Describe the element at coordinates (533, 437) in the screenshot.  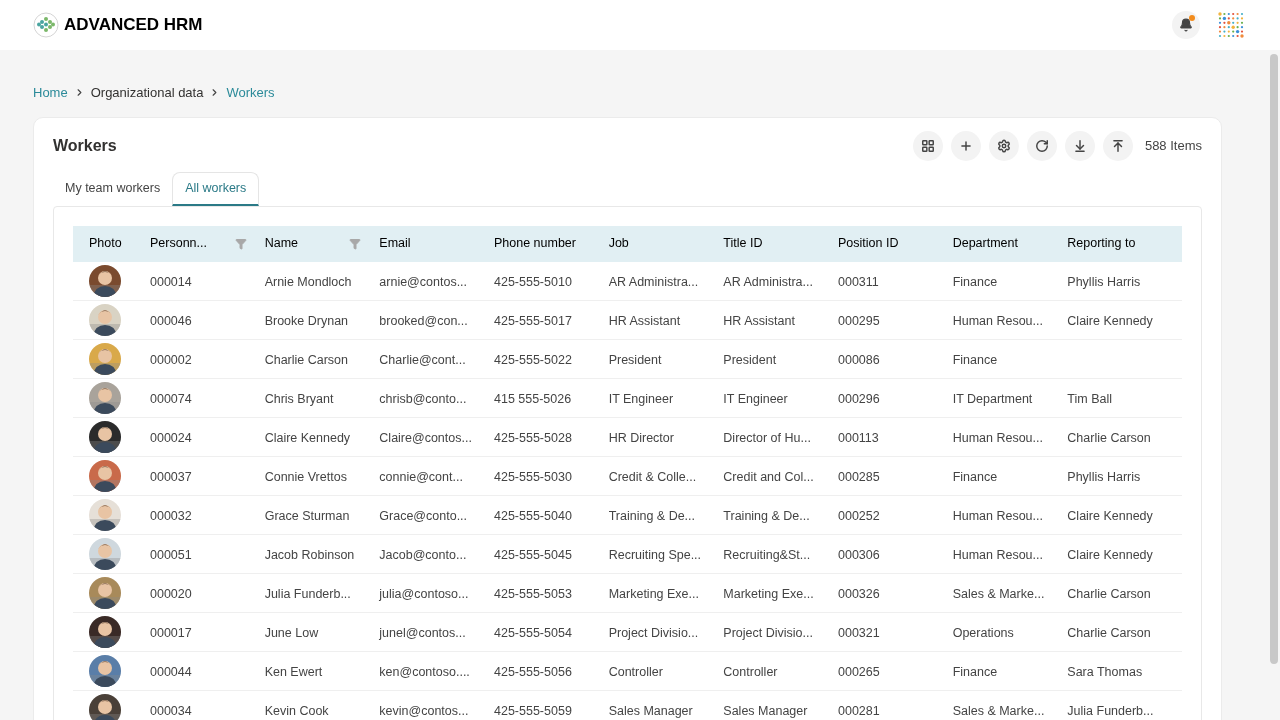
I see `table-cell: 425-555-5028` at that location.